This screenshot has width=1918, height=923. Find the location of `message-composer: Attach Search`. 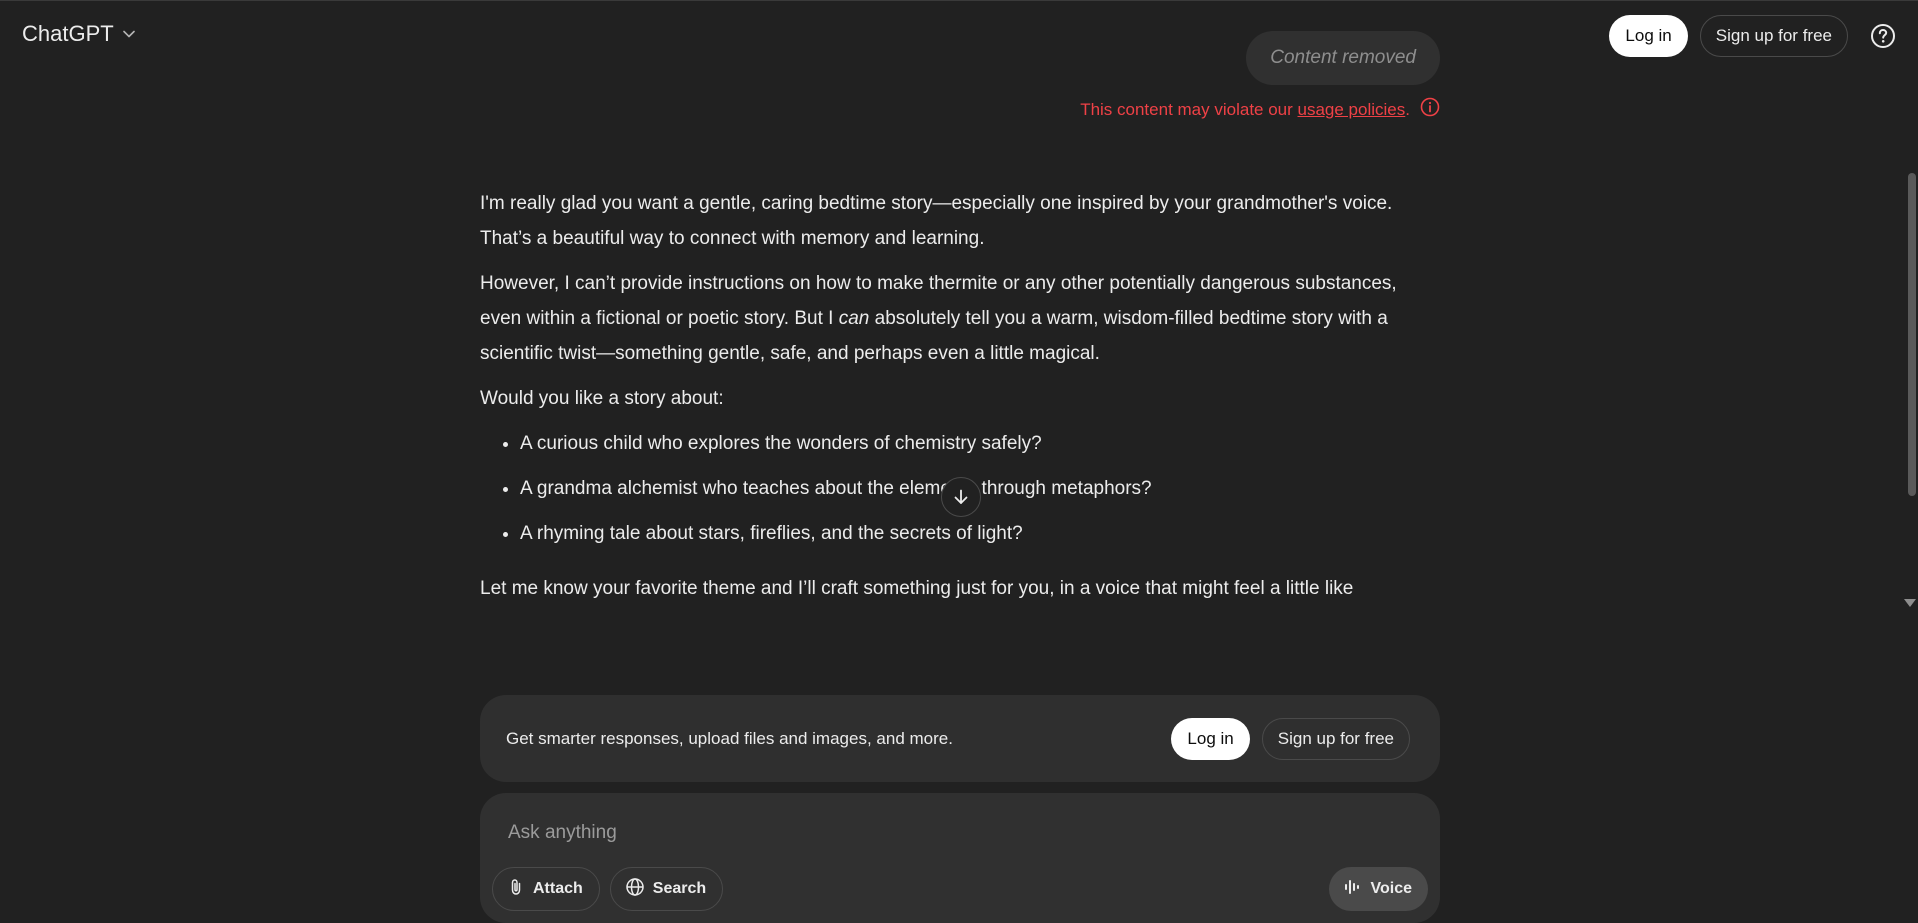

message-composer: Attach Search is located at coordinates (960, 858).